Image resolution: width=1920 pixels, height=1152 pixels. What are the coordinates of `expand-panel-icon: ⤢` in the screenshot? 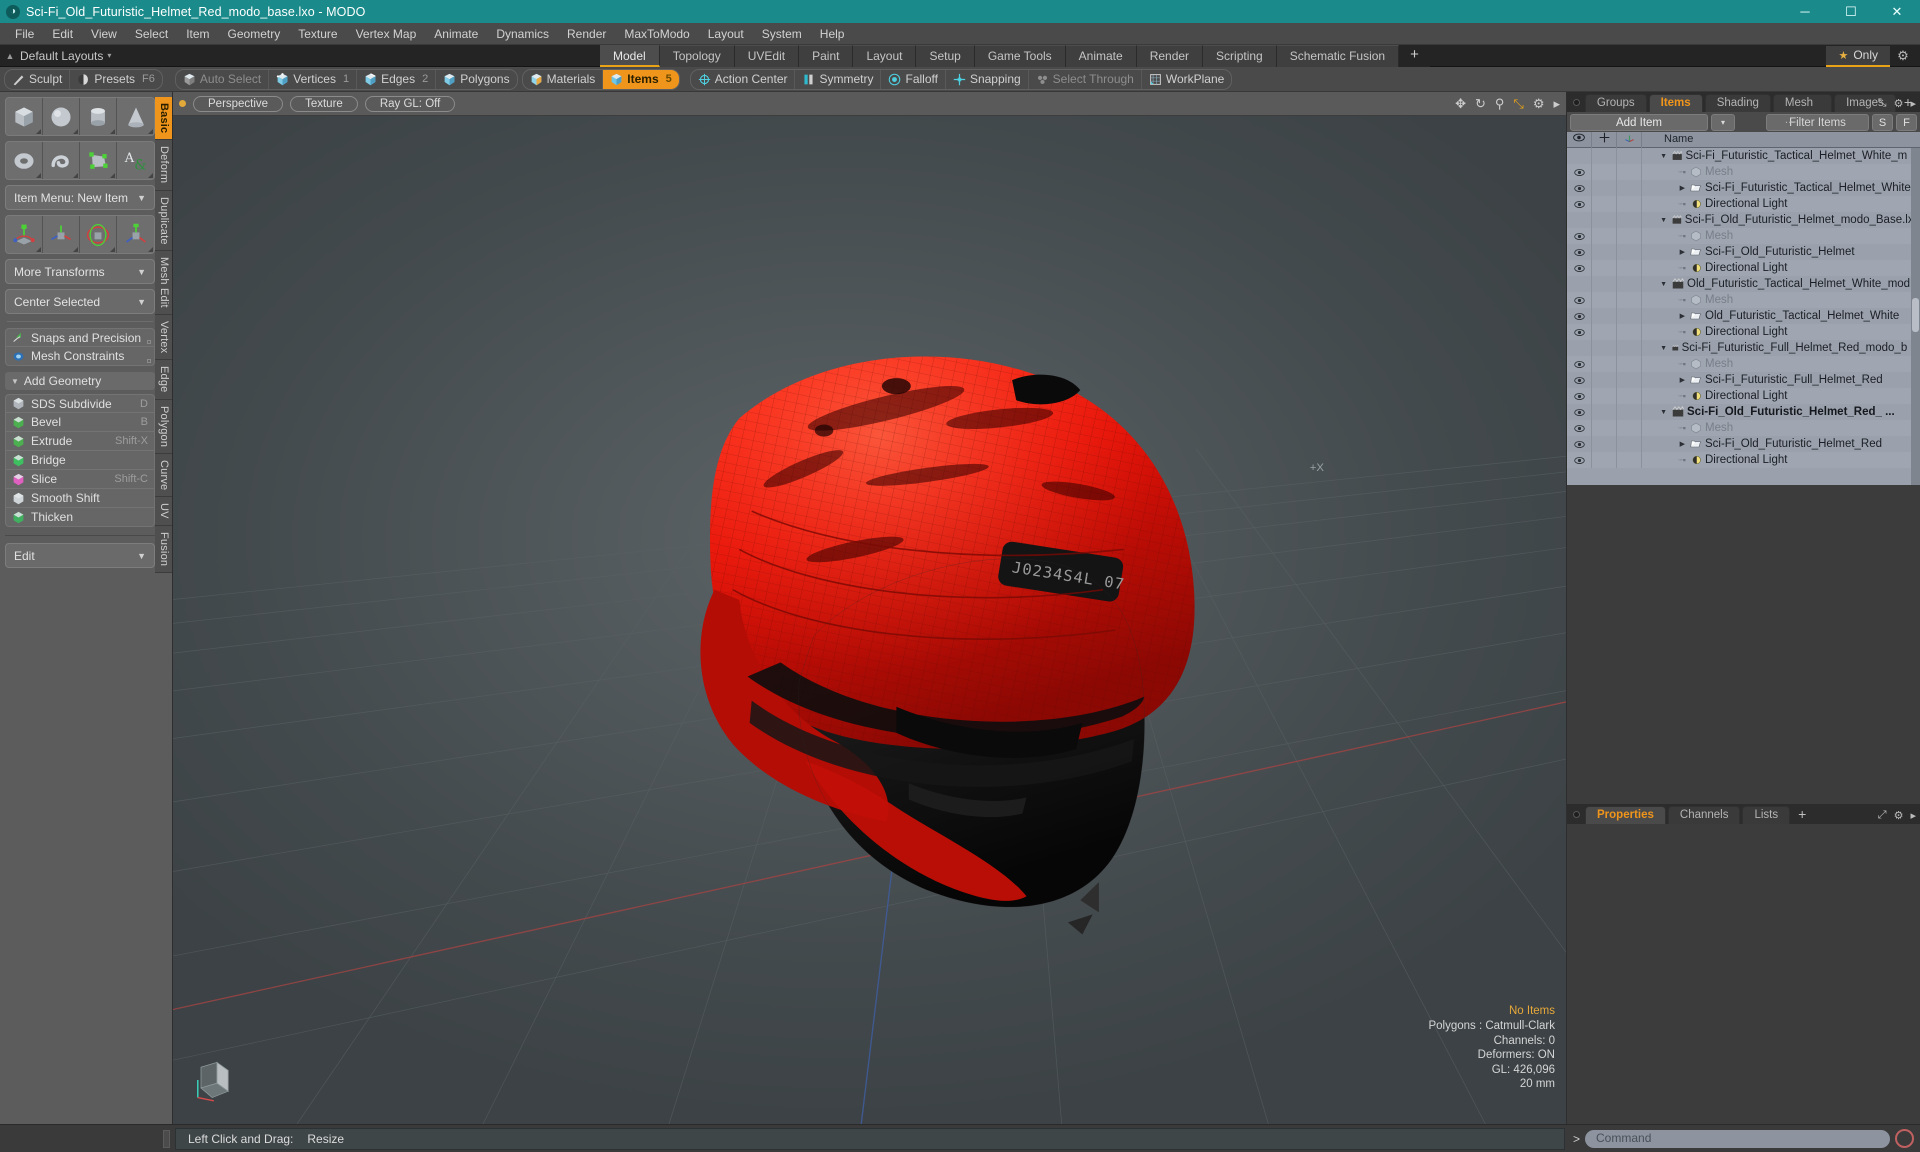 It's located at (1882, 815).